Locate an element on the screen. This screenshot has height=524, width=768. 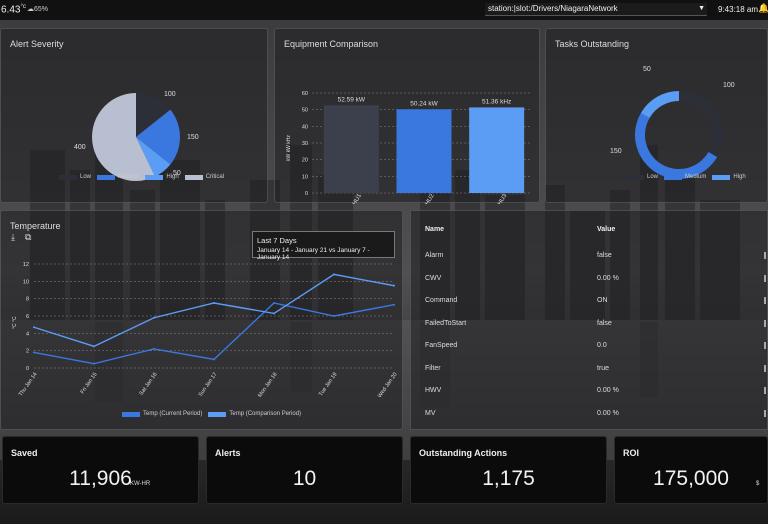
tasks-outstanding-panel: Tasks Outstanding 100 150 50 Low Medium High is located at coordinates (656, 115).